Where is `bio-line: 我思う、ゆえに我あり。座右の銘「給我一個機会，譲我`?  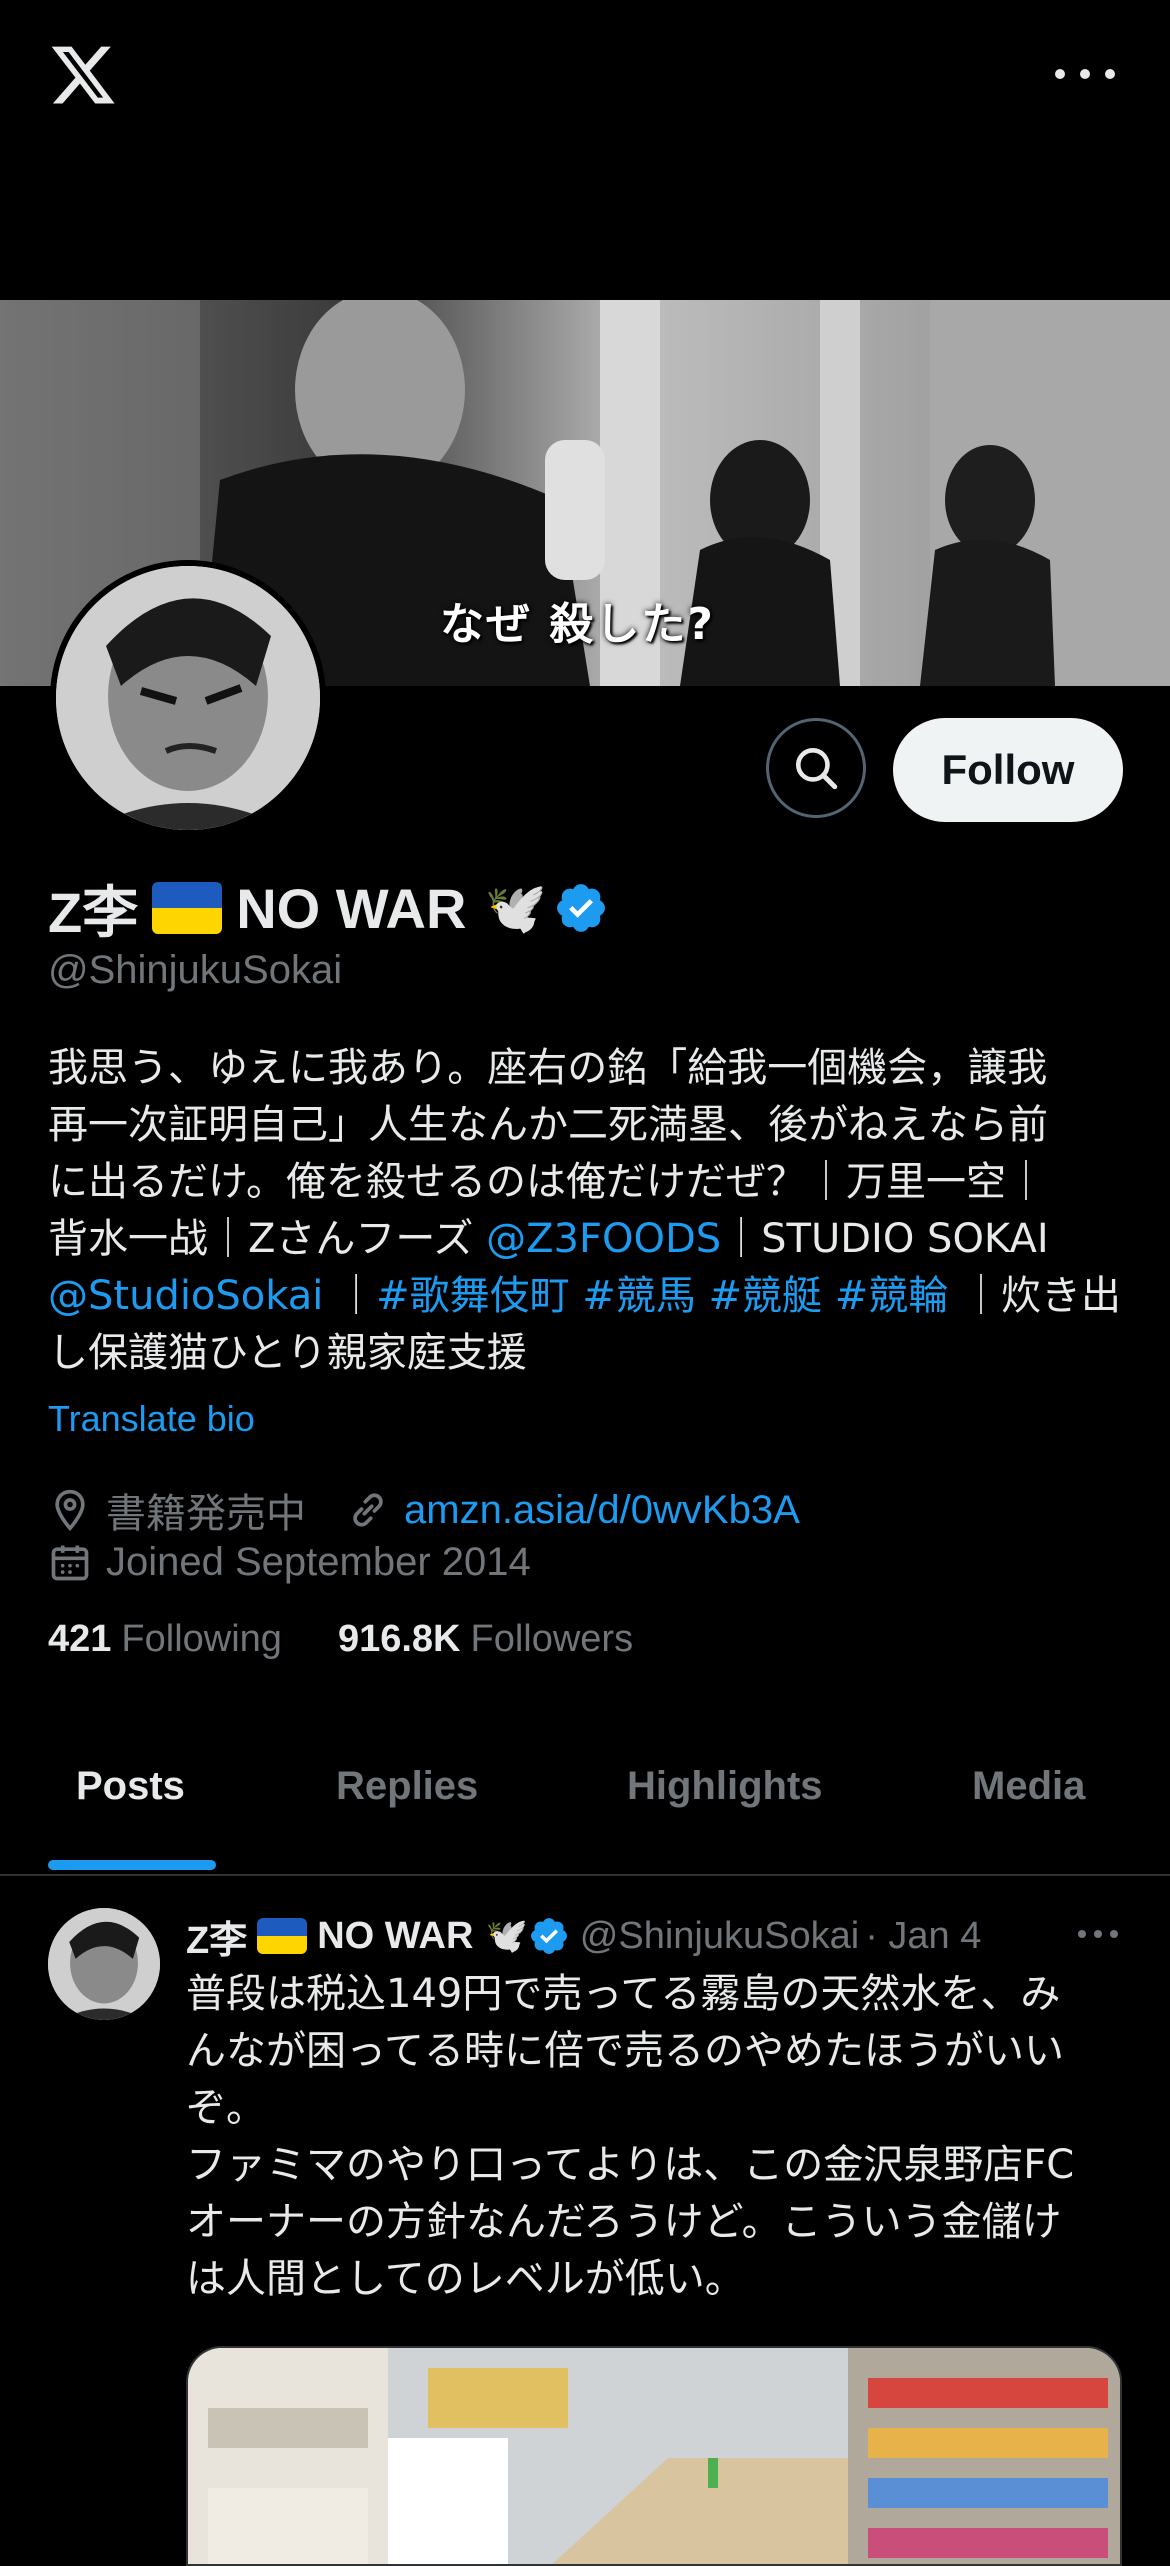 bio-line: 我思う、ゆえに我あり。座右の銘「給我一個機会，譲我 is located at coordinates (548, 1068).